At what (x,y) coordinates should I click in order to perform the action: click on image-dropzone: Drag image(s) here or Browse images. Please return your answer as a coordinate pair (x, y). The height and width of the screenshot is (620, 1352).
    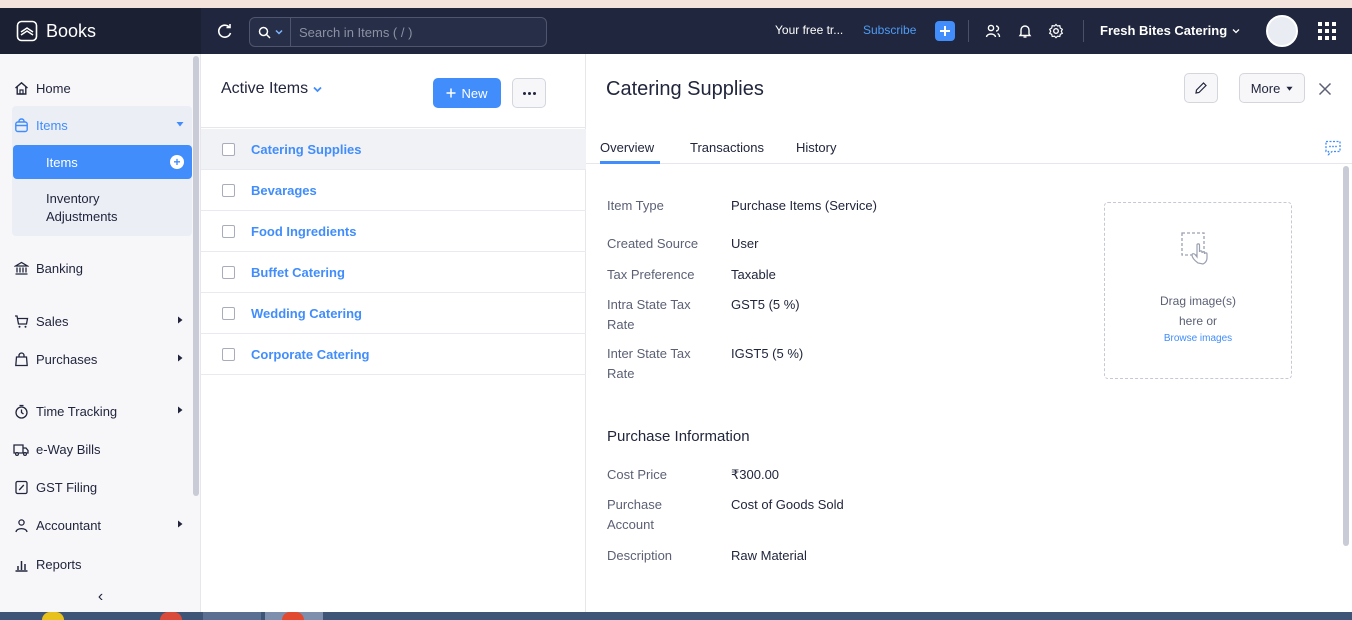
    Looking at the image, I should click on (1198, 290).